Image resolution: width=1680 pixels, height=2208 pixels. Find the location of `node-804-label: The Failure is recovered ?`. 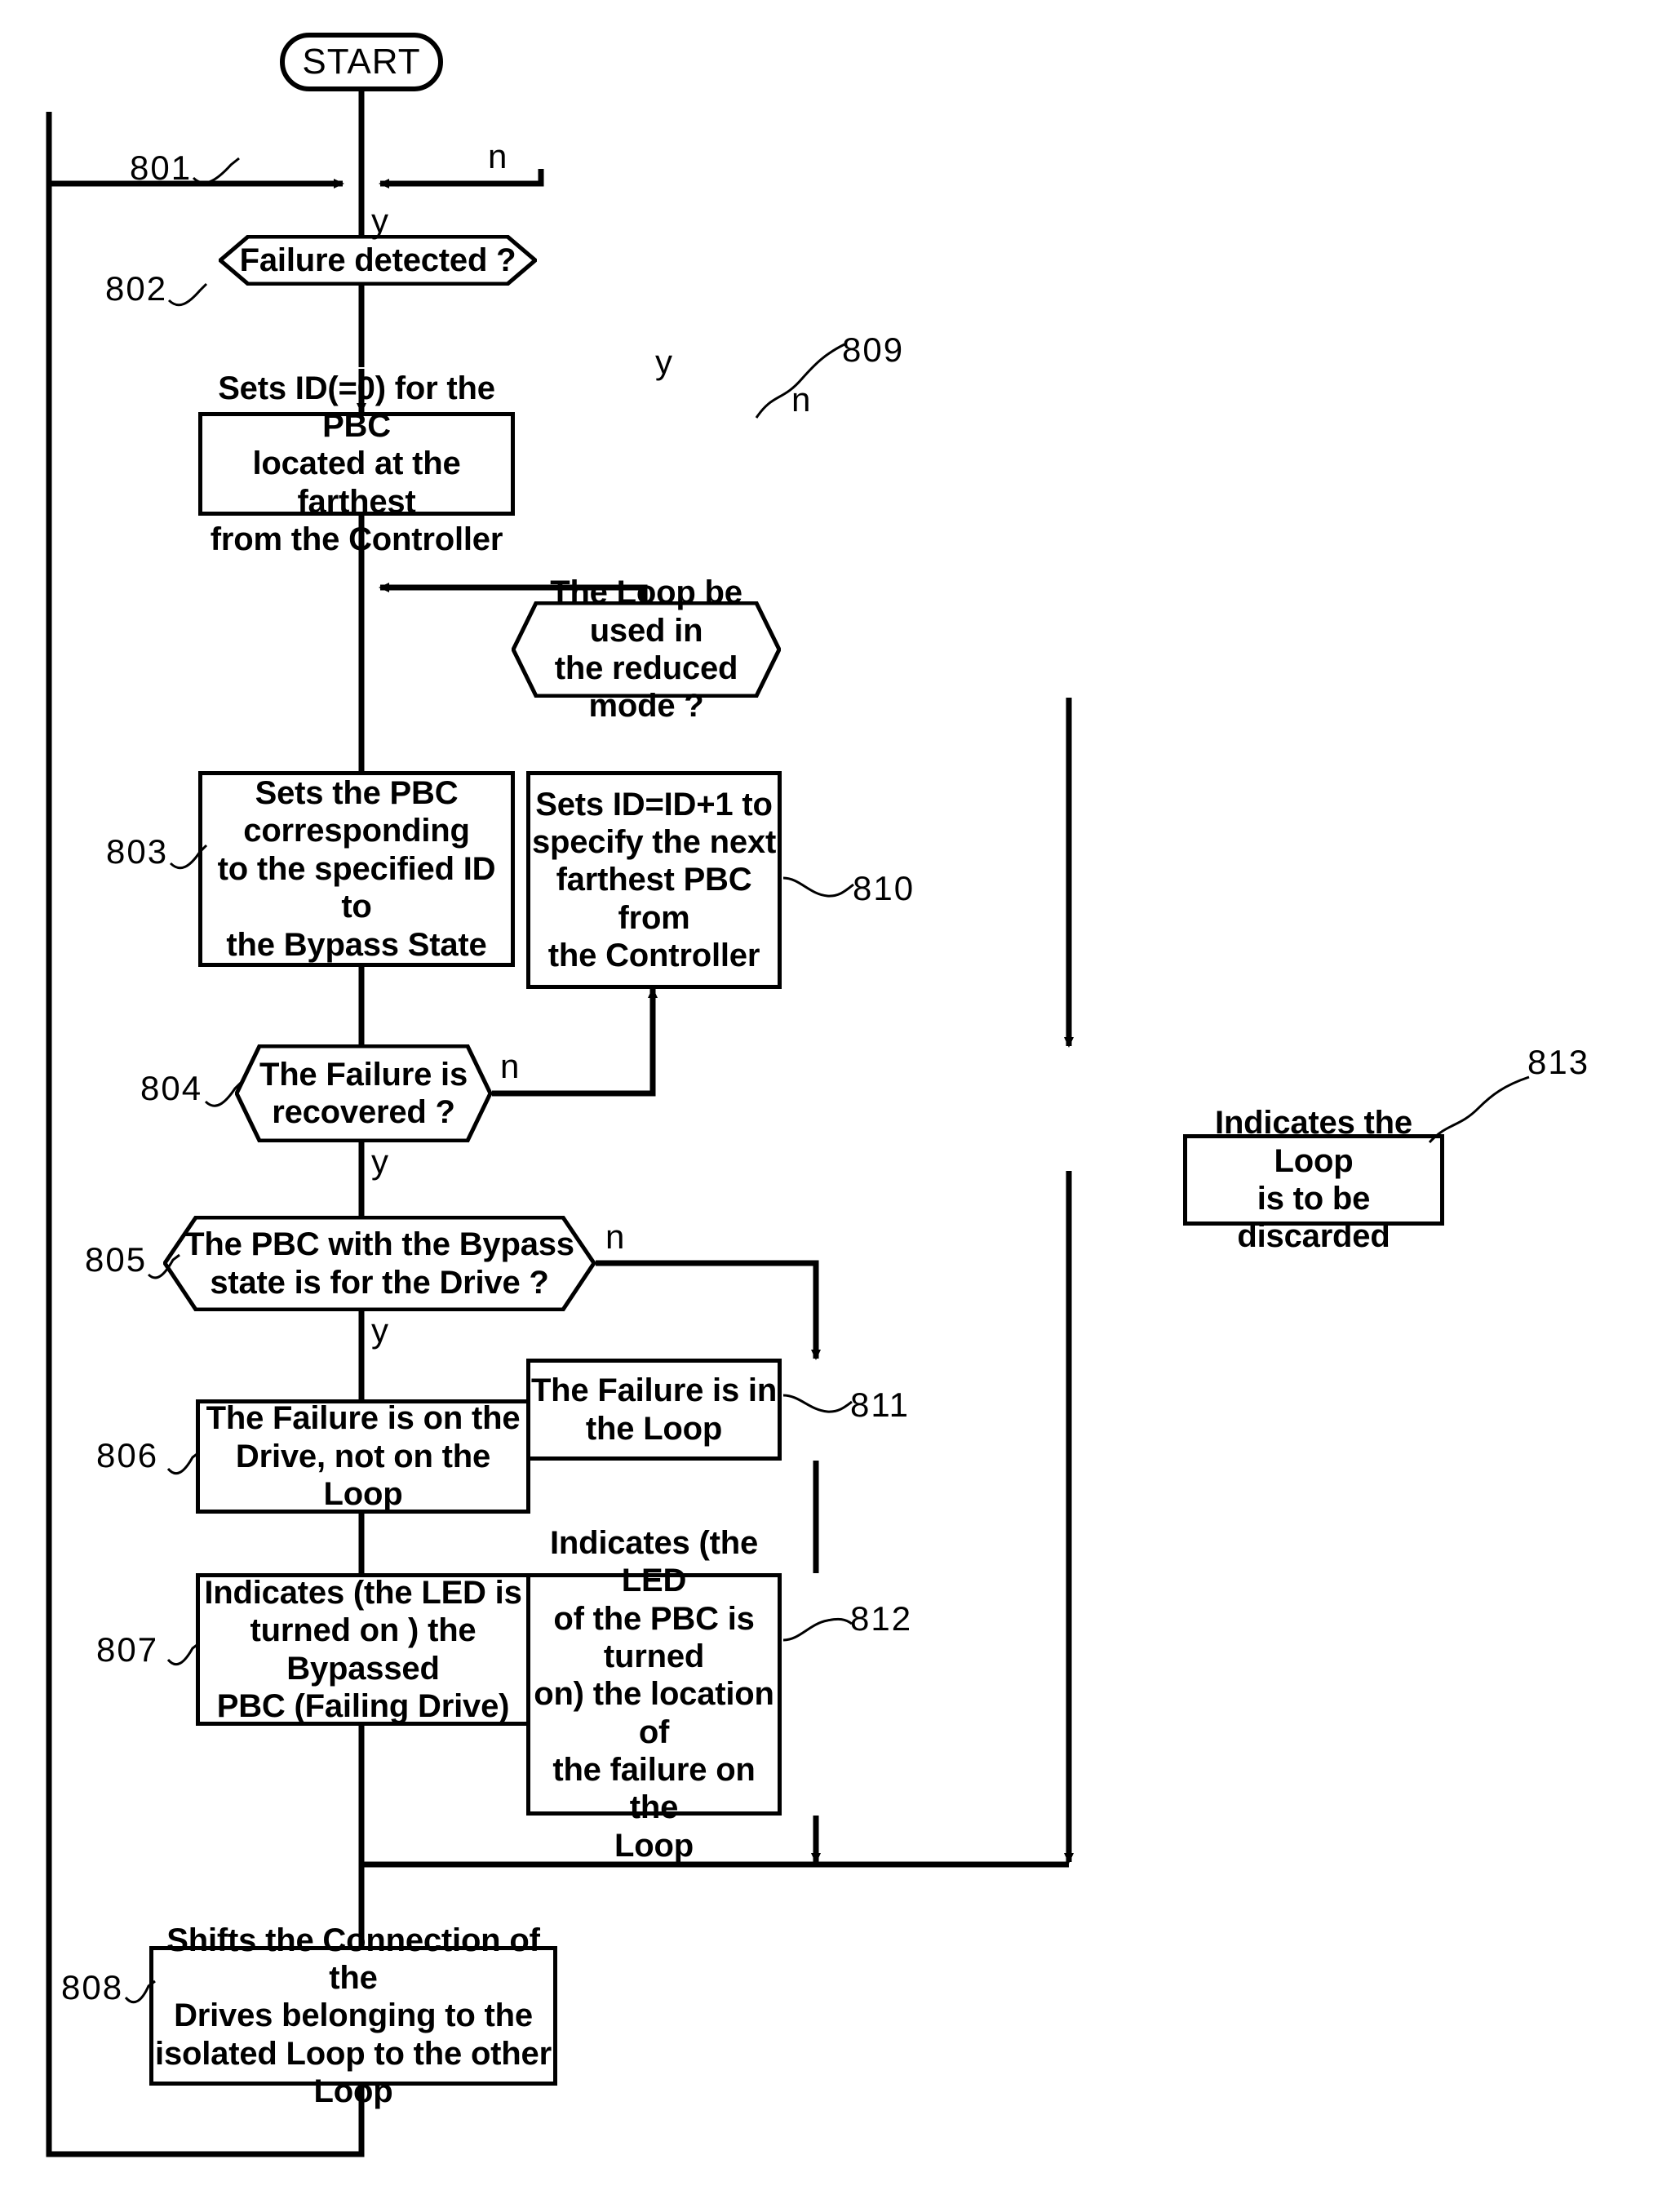

node-804-label: The Failure is recovered ? is located at coordinates (363, 1093).